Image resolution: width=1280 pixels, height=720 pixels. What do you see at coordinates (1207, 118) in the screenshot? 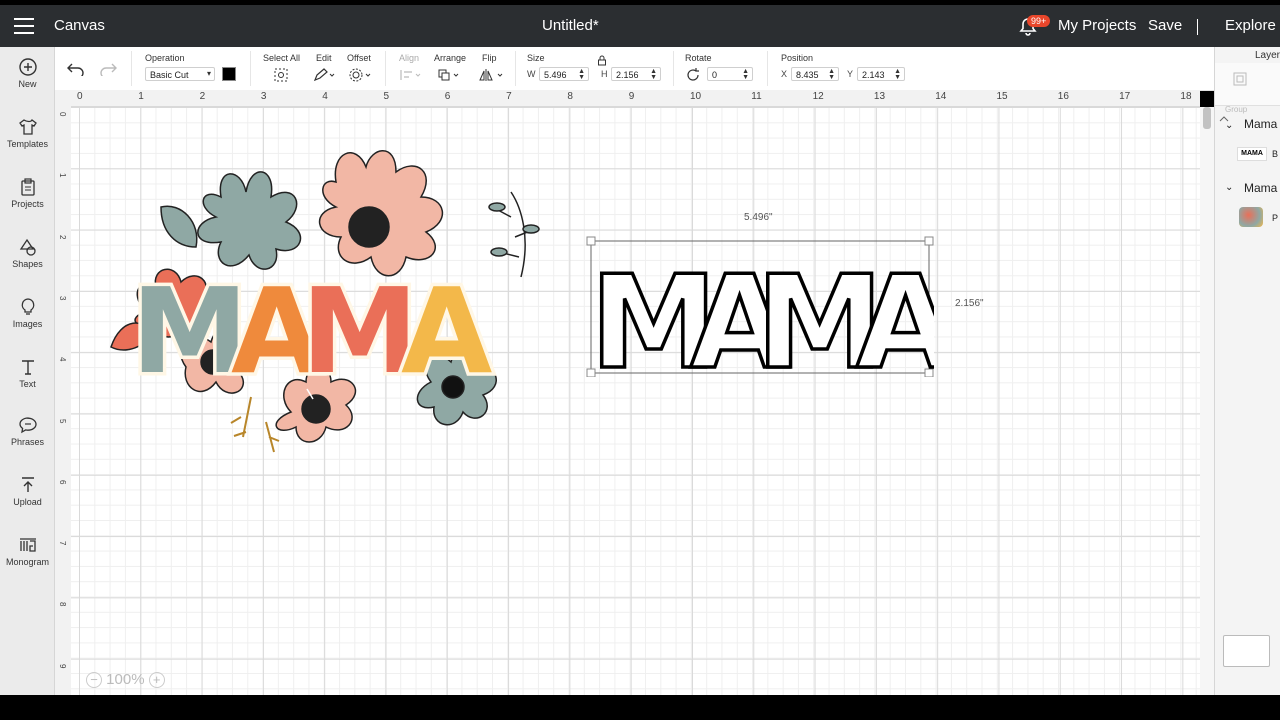
I see `scroll-thumb` at bounding box center [1207, 118].